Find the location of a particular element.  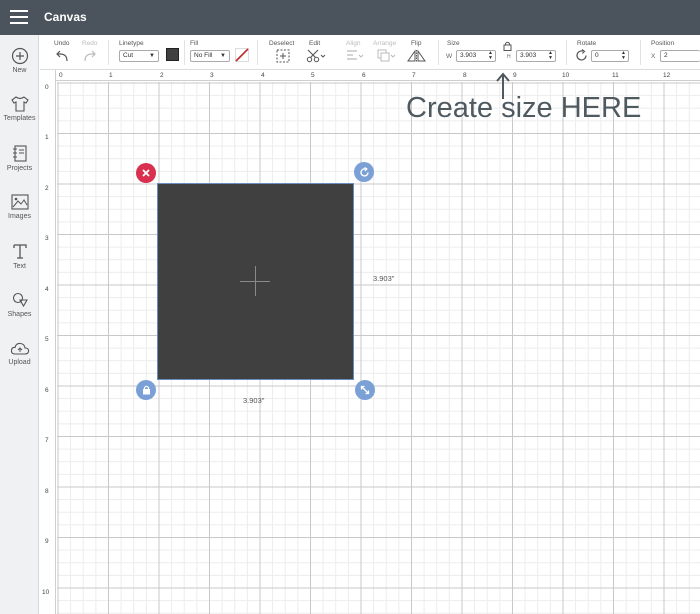

linetype-label: Linetype is located at coordinates (131, 43).